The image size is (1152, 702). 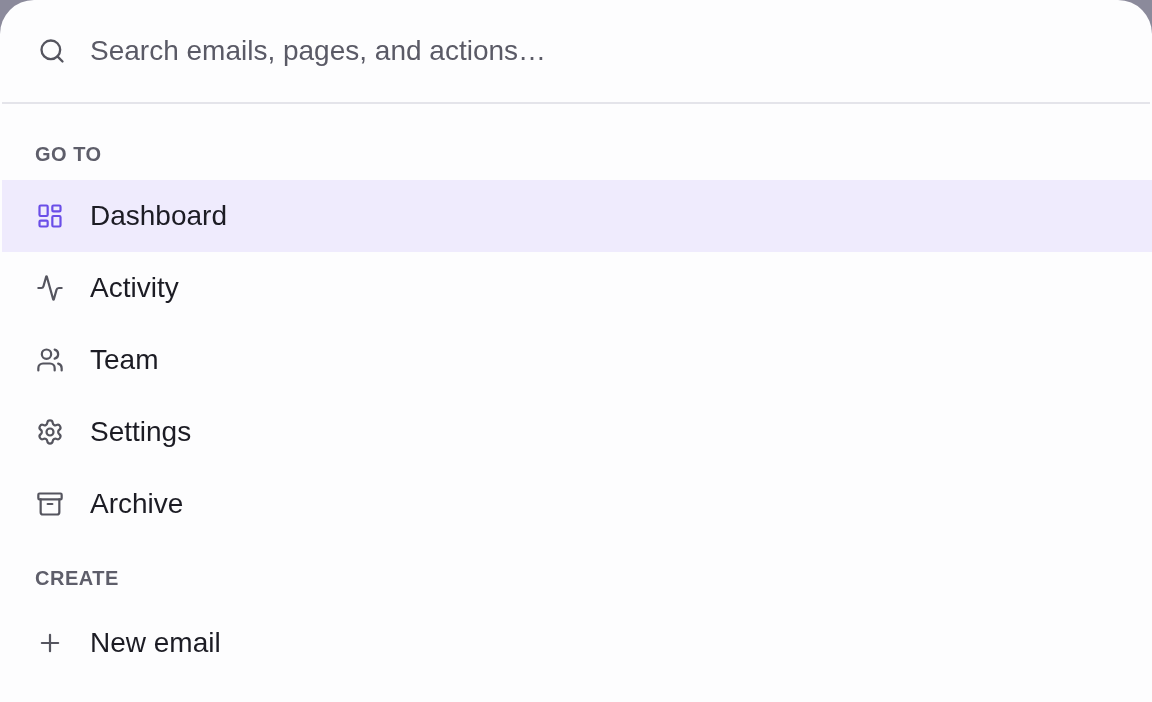 What do you see at coordinates (577, 216) in the screenshot?
I see `menu-item: Dashboard` at bounding box center [577, 216].